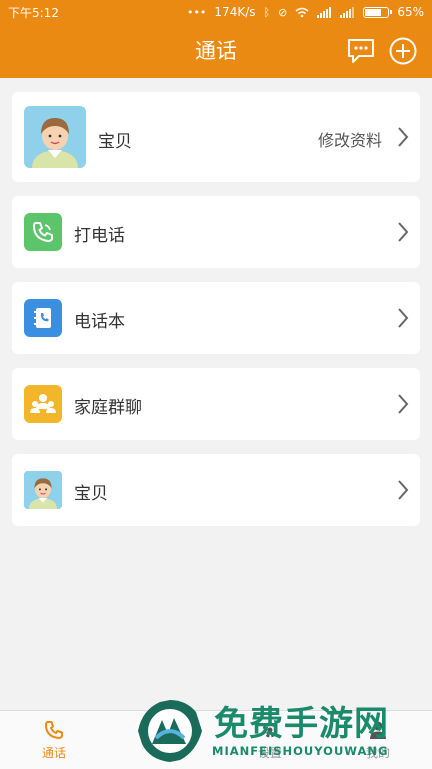  I want to click on dots-icon: •••, so click(196, 12).